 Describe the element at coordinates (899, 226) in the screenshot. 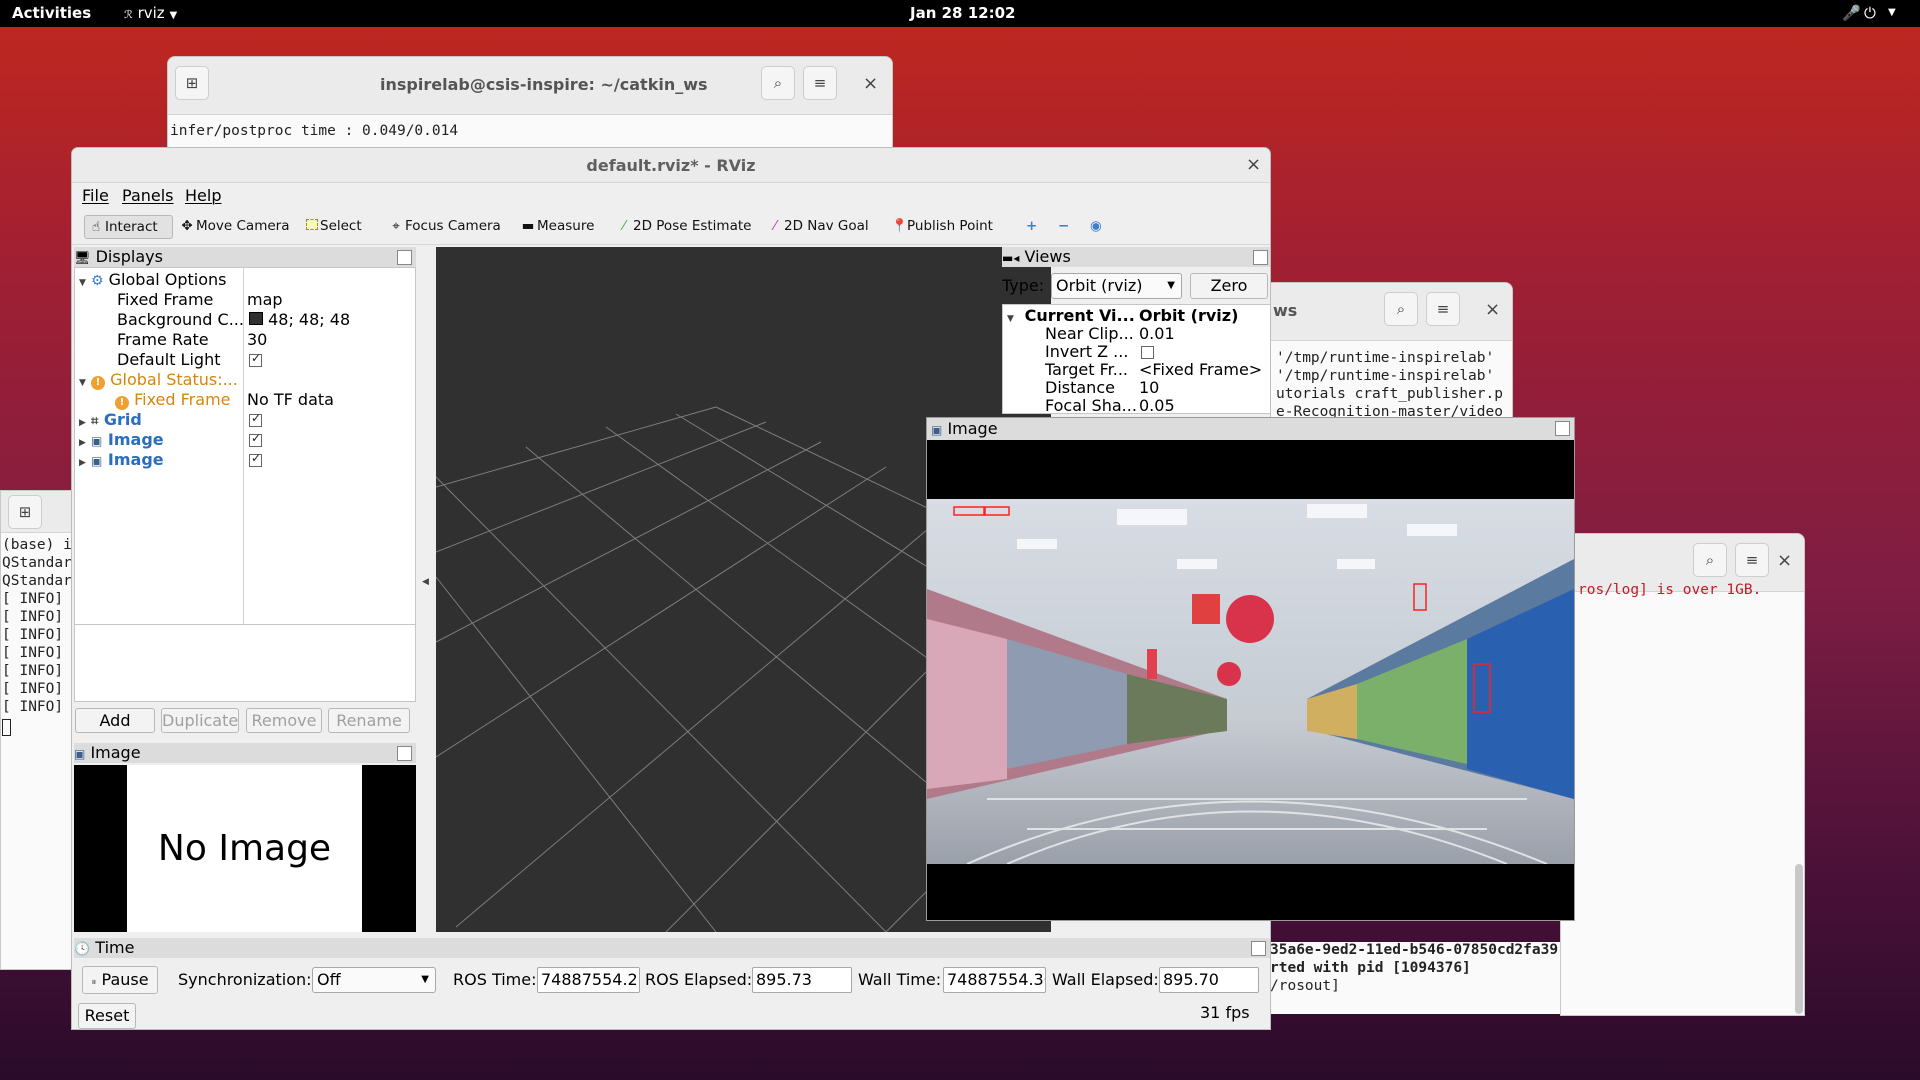

I see `map-pin-icon: 📍` at that location.